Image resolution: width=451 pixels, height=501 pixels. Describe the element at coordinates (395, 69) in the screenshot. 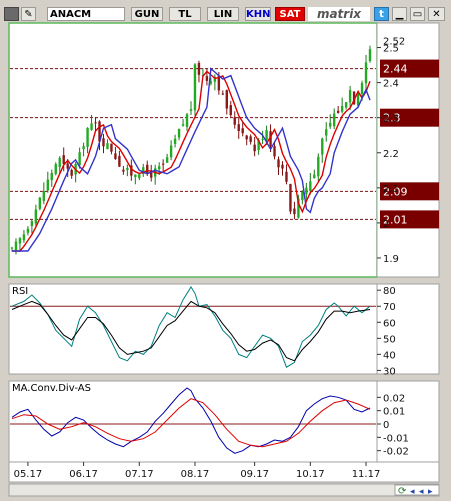

I see `level-label: 2.44` at that location.